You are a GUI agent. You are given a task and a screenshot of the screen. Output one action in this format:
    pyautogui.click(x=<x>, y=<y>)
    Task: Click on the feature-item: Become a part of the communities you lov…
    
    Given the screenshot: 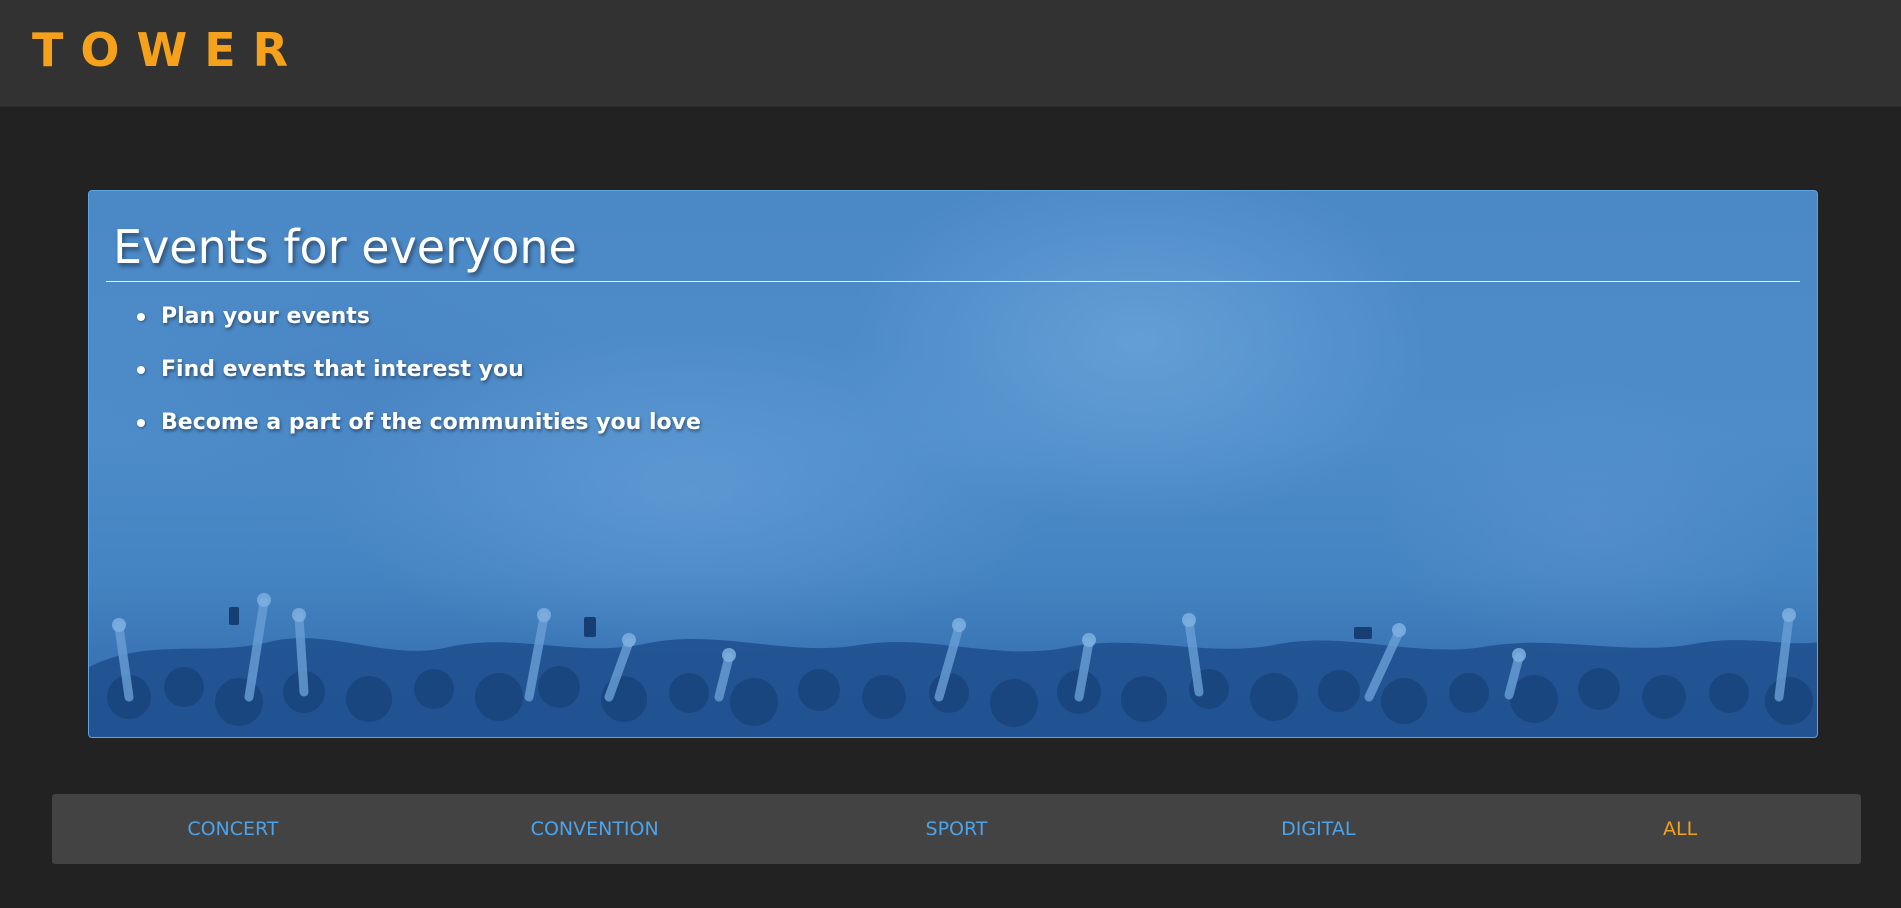 What is the action you would take?
    pyautogui.click(x=419, y=434)
    